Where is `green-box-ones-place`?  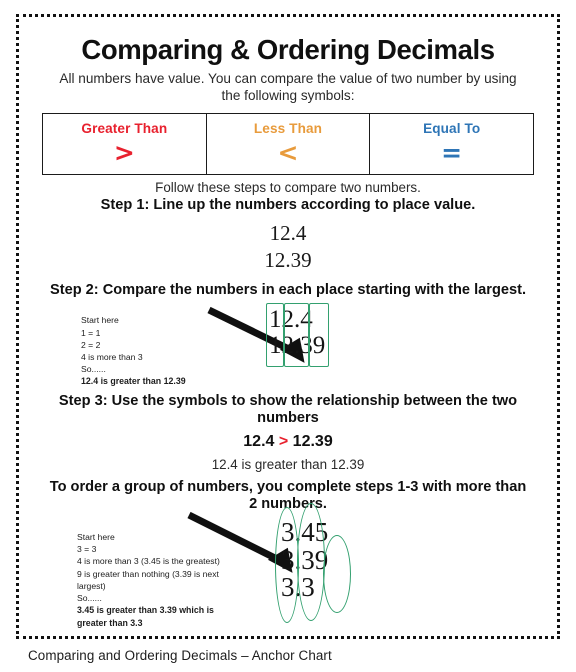 green-box-ones-place is located at coordinates (275, 335).